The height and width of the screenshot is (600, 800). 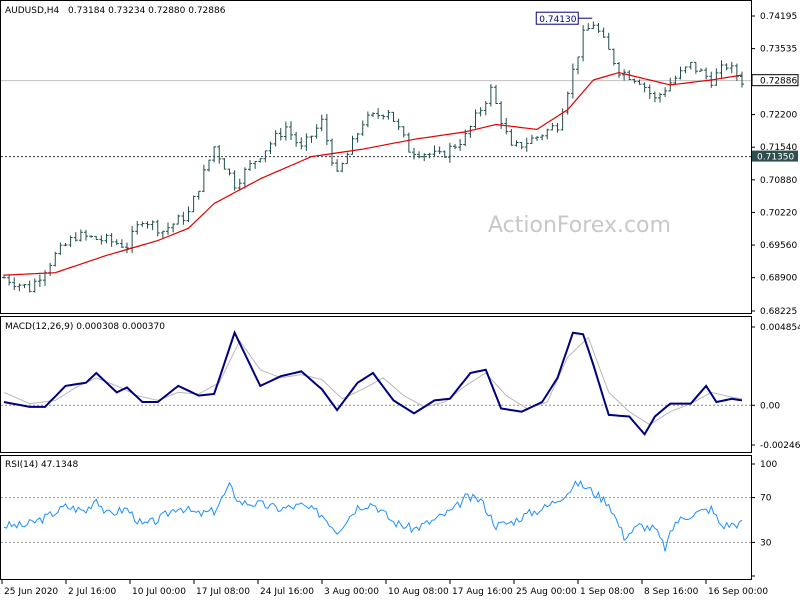 What do you see at coordinates (85, 327) in the screenshot?
I see `macd-title: MACD(12,26,9) 0.000308 0.000370` at bounding box center [85, 327].